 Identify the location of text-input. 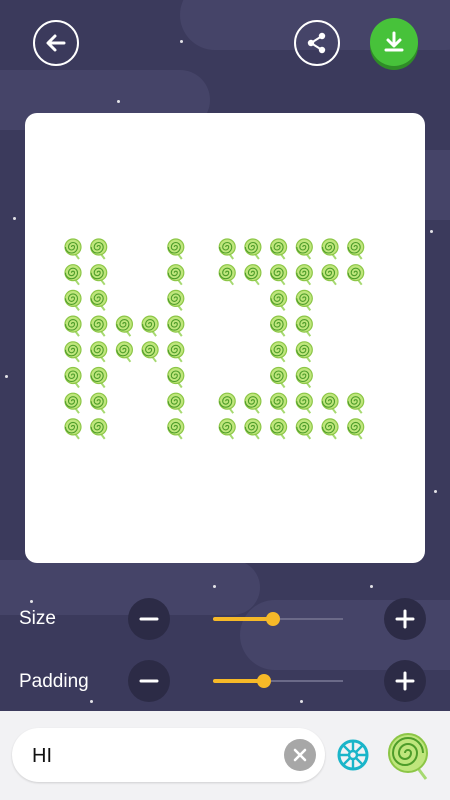
(157, 756).